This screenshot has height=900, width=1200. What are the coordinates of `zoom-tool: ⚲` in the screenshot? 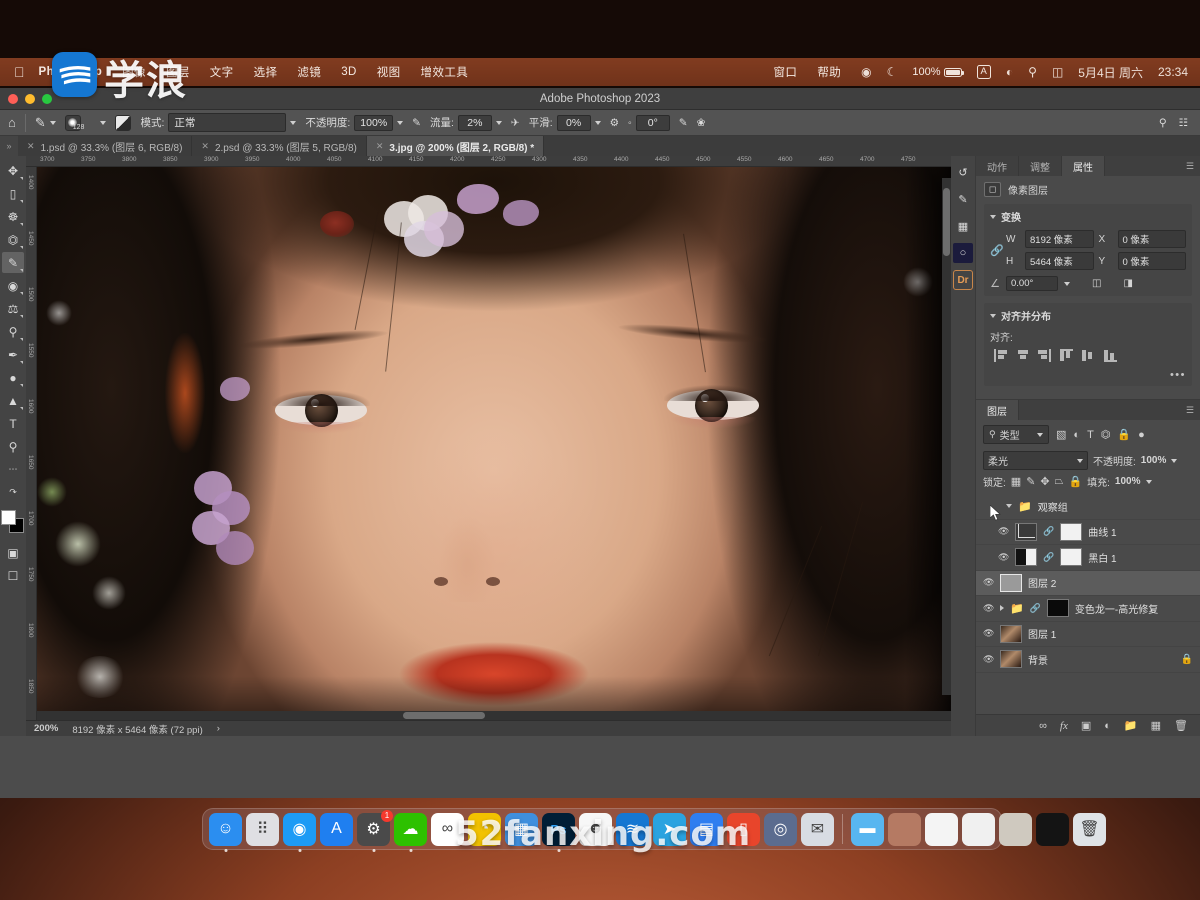 It's located at (13, 446).